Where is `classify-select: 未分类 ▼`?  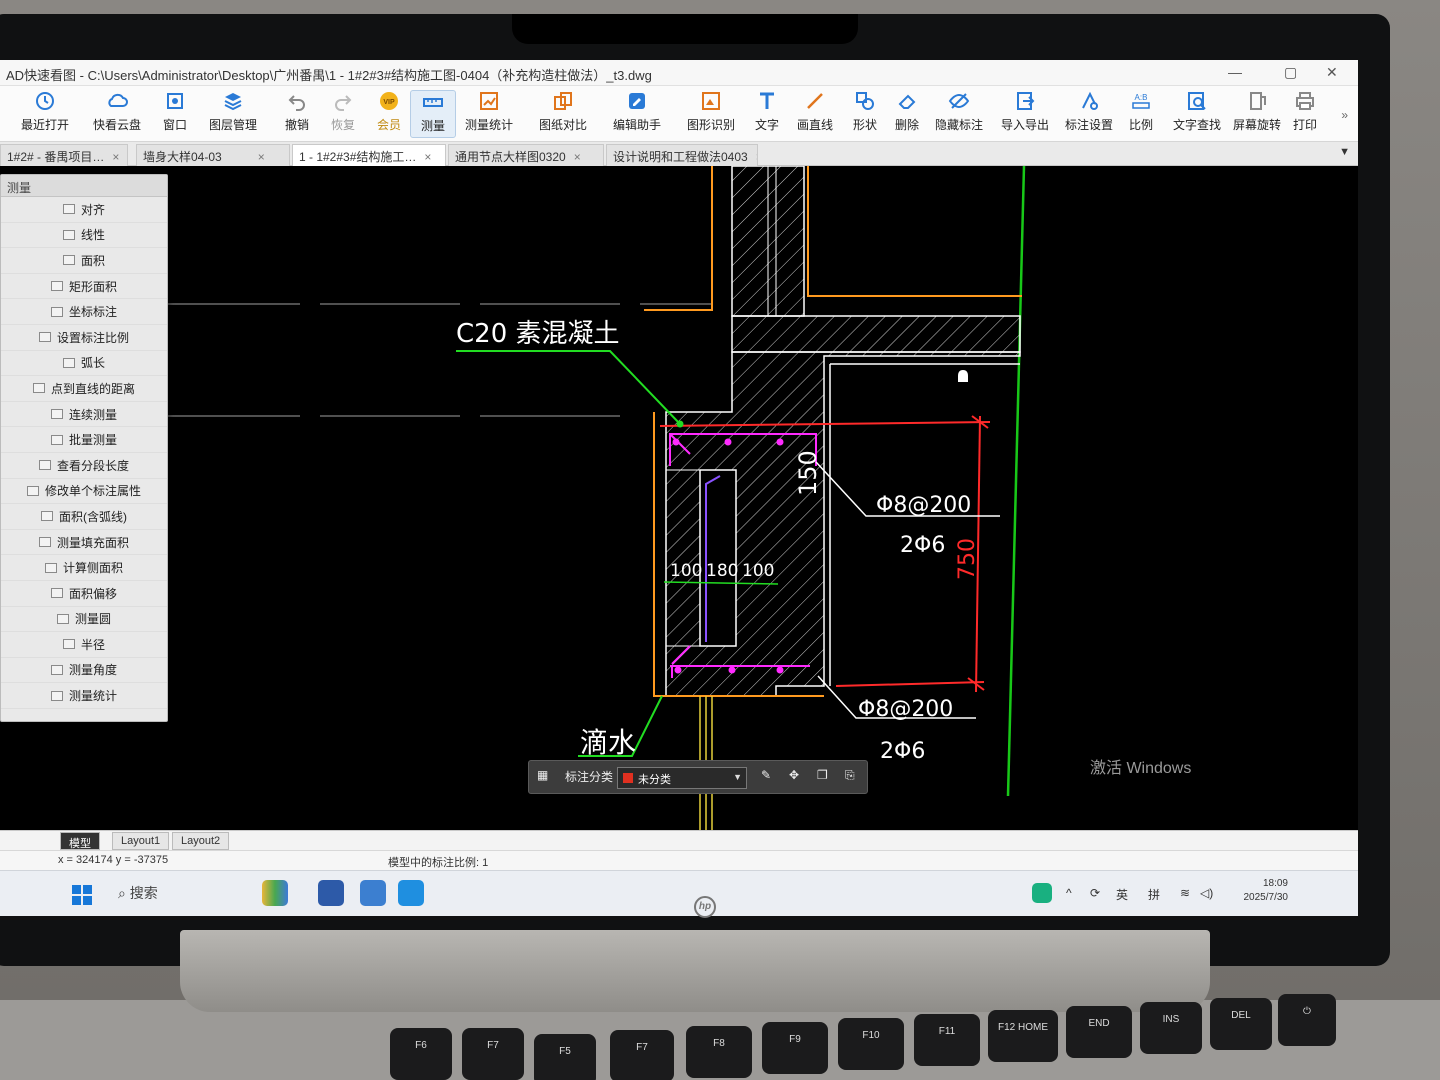 classify-select: 未分类 ▼ is located at coordinates (682, 778).